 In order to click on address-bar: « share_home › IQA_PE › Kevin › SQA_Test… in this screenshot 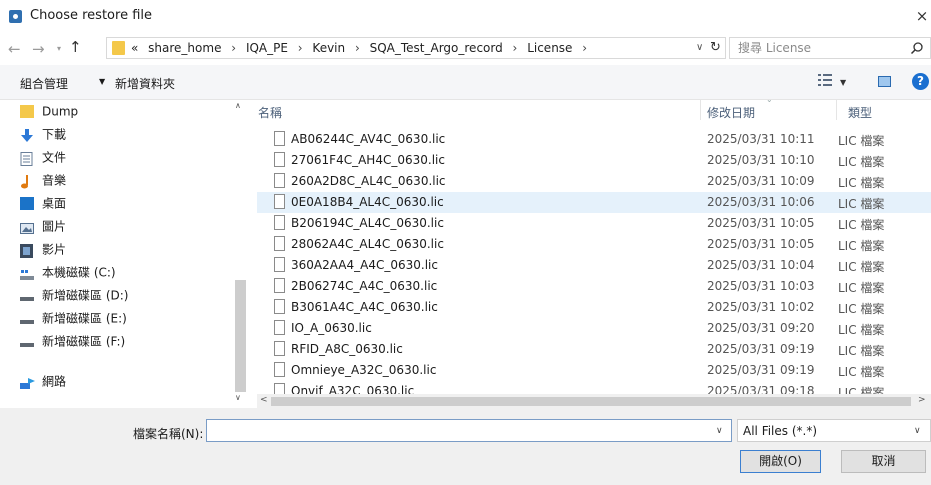, I will do `click(416, 48)`.